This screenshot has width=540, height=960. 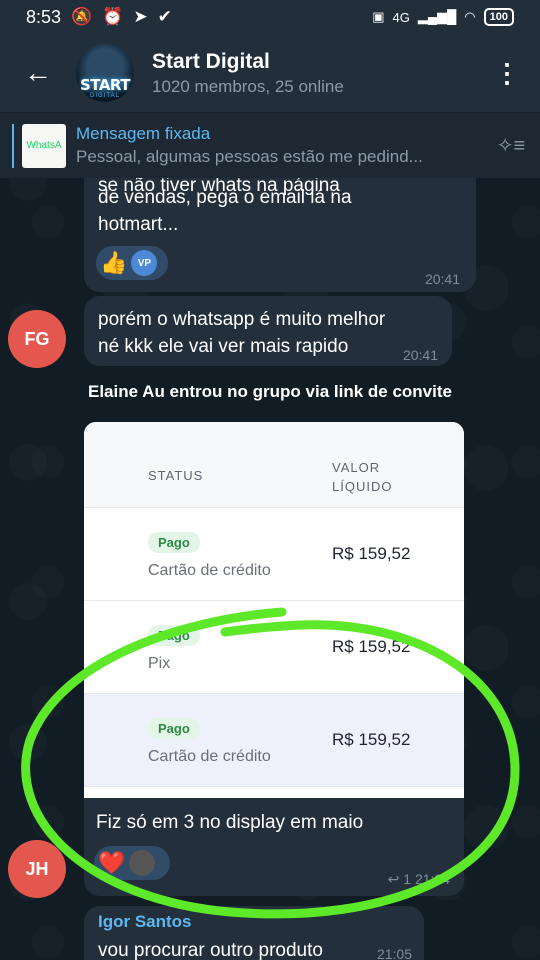 What do you see at coordinates (105, 96) in the screenshot?
I see `avatar-logo-sub: DIGITAL` at bounding box center [105, 96].